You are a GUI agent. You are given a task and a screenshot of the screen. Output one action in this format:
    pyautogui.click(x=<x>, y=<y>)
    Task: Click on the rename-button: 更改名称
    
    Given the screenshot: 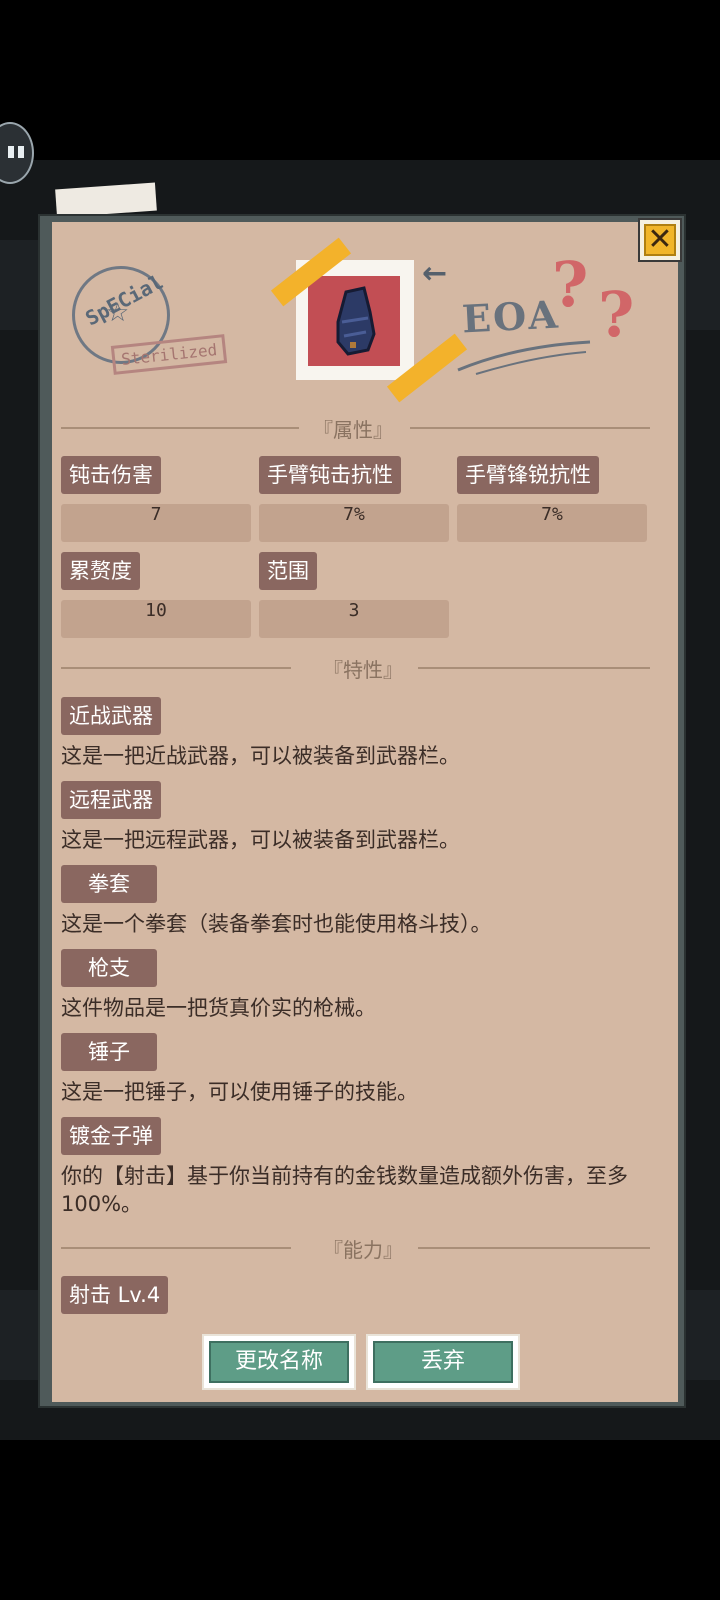 What is the action you would take?
    pyautogui.click(x=279, y=1362)
    